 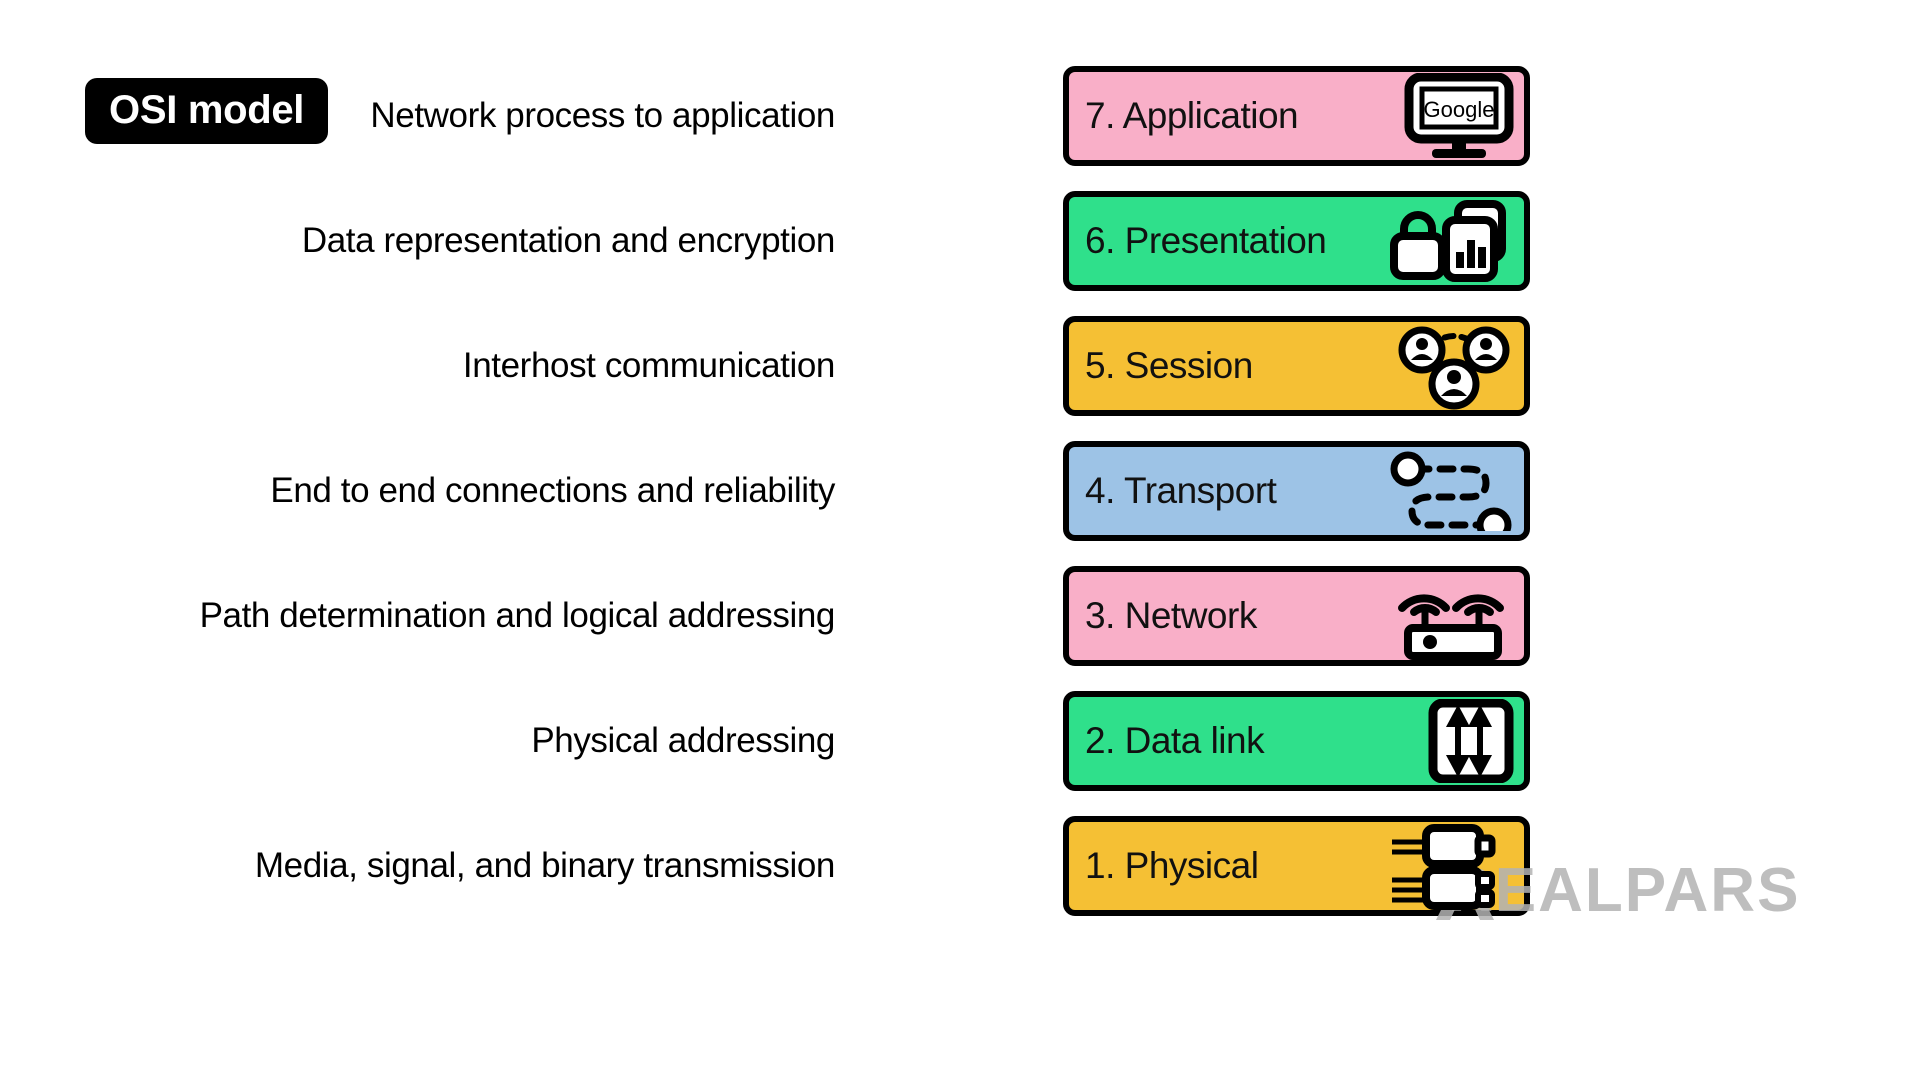 What do you see at coordinates (683, 740) in the screenshot?
I see `layer-description-data-link: Physical addressing` at bounding box center [683, 740].